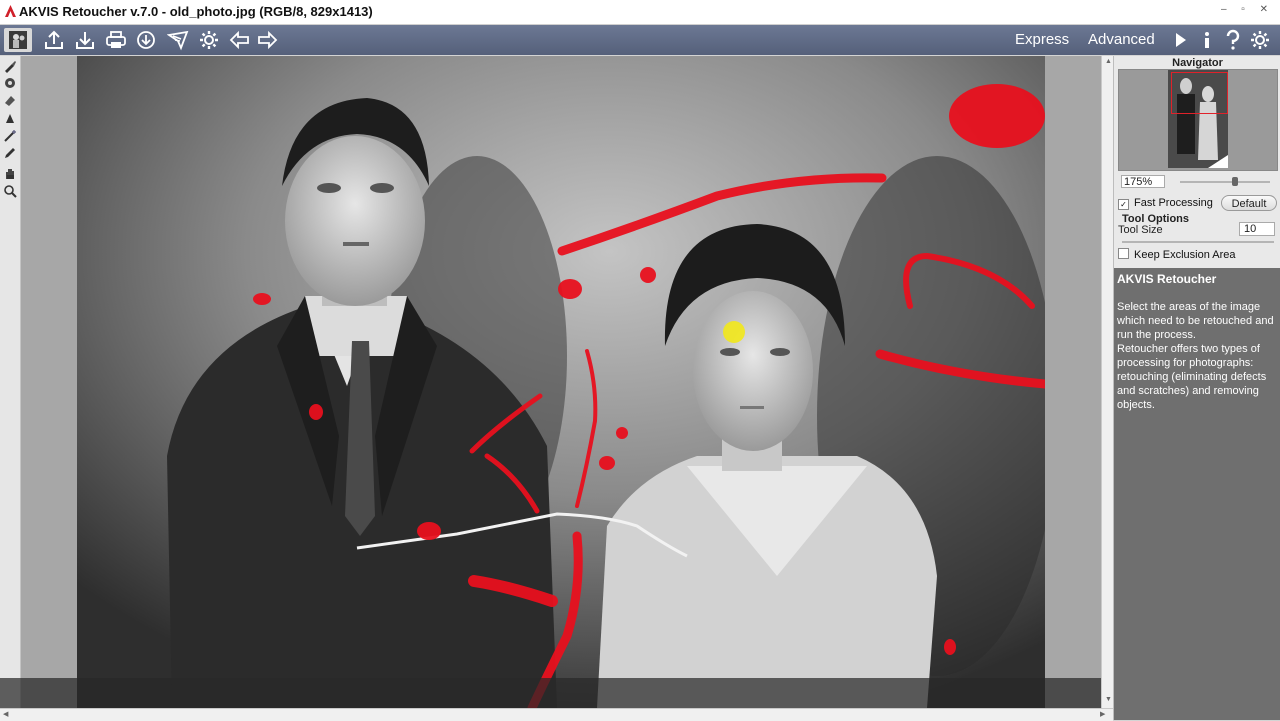 The height and width of the screenshot is (721, 1280). I want to click on brush-icon, so click(10, 67).